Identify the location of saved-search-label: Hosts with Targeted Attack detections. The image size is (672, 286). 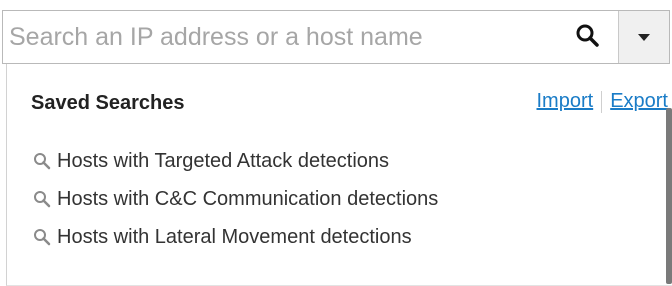
(223, 160).